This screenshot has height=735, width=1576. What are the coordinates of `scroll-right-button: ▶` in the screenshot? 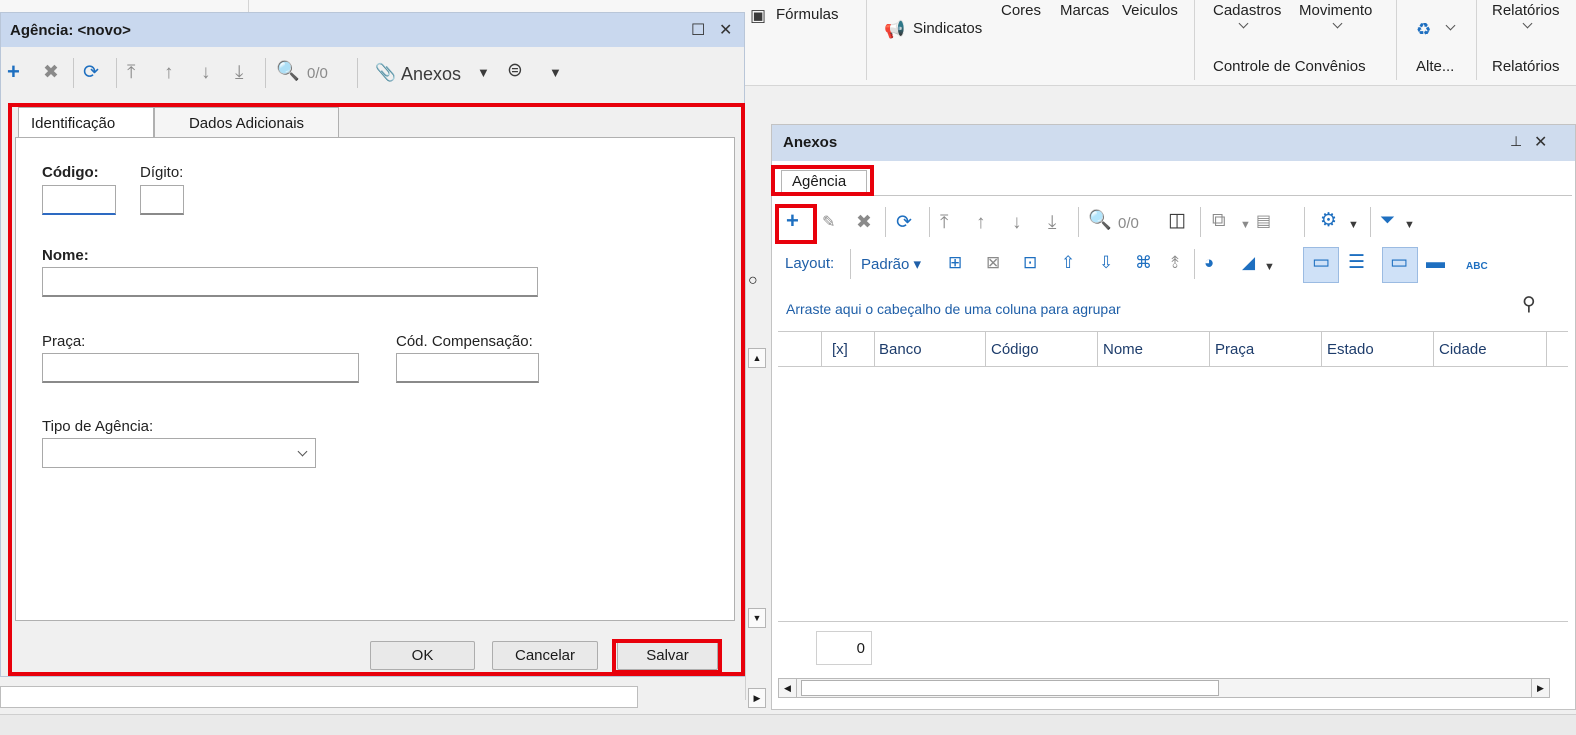 It's located at (1540, 688).